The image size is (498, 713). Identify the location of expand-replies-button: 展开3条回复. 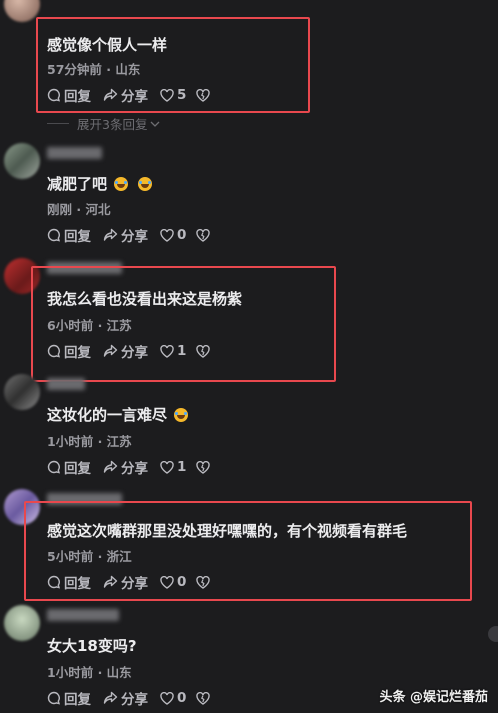
(119, 123).